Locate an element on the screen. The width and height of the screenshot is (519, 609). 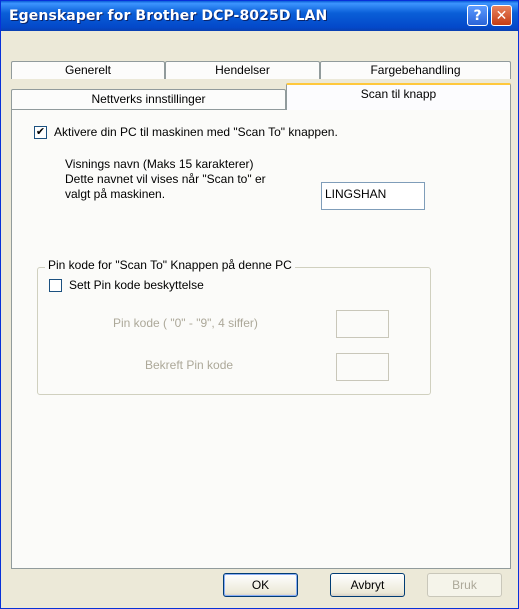
close-button: ✕ is located at coordinates (501, 15).